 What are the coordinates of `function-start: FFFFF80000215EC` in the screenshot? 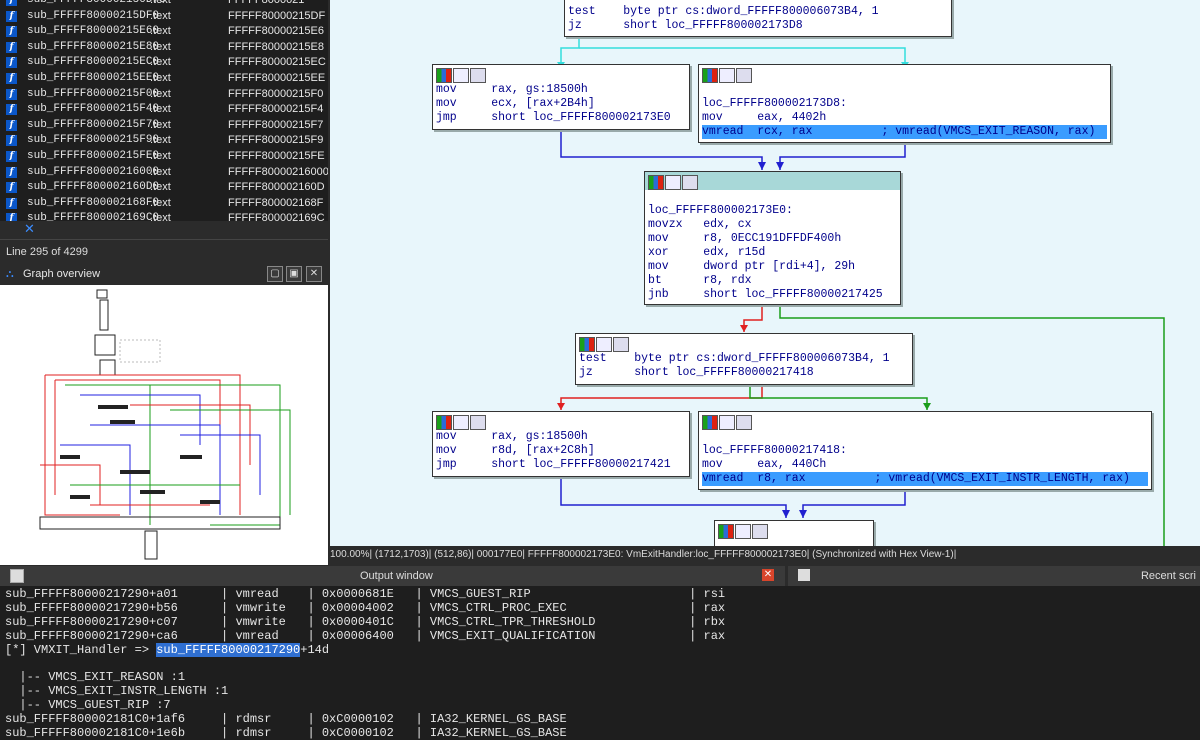 It's located at (277, 62).